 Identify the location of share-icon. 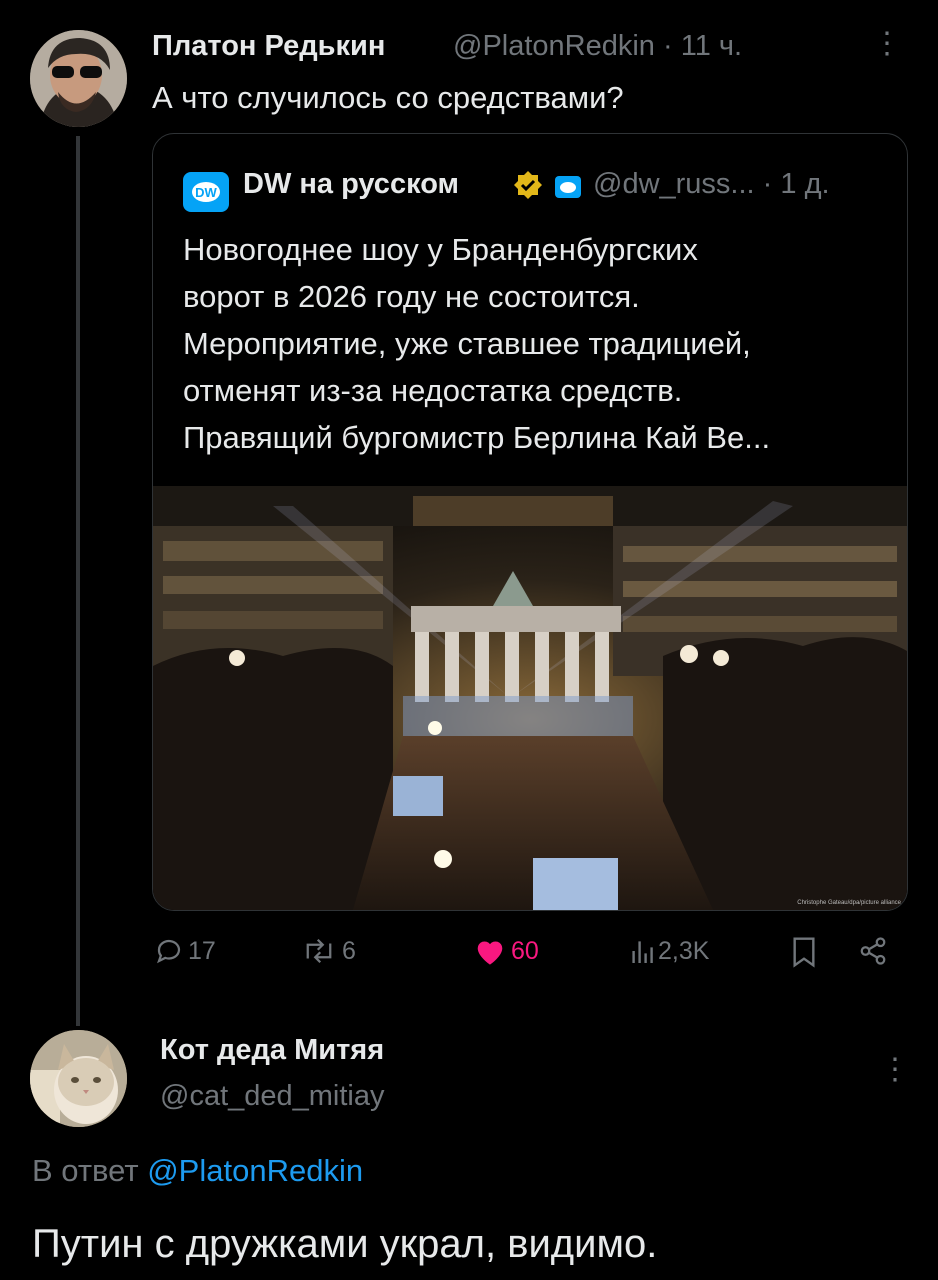
(873, 951).